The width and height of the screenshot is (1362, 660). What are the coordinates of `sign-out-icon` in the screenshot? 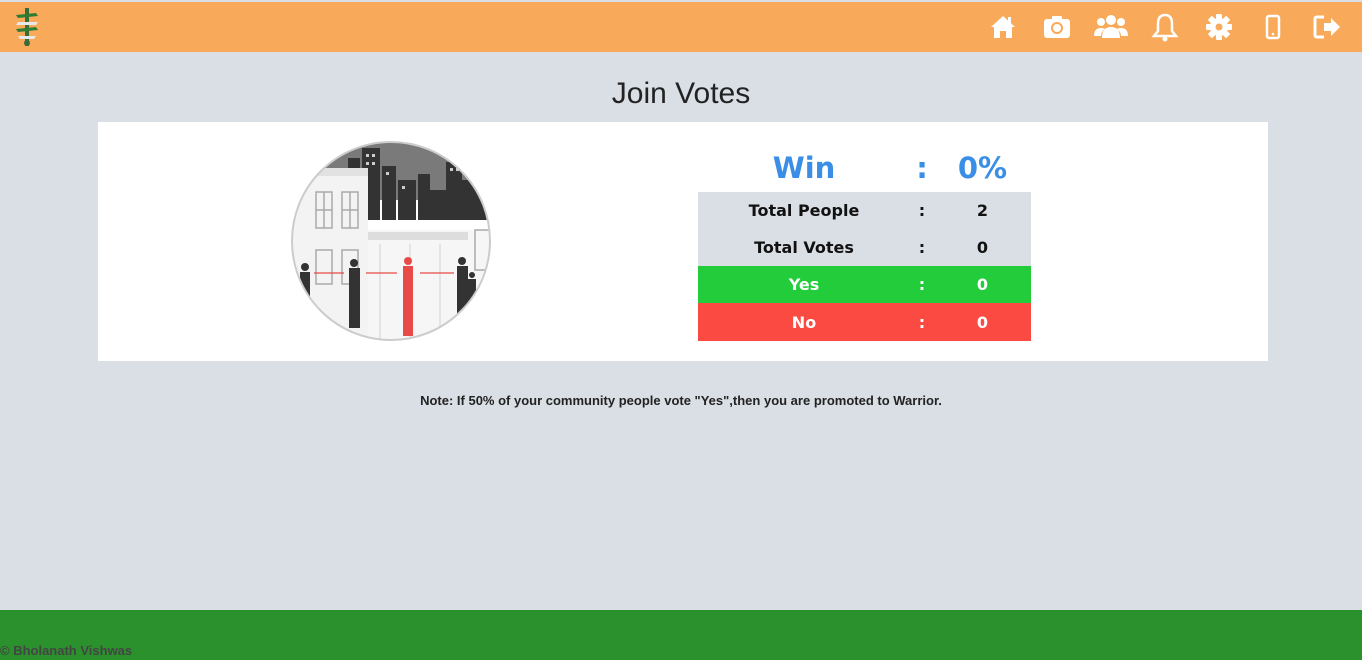 It's located at (1327, 27).